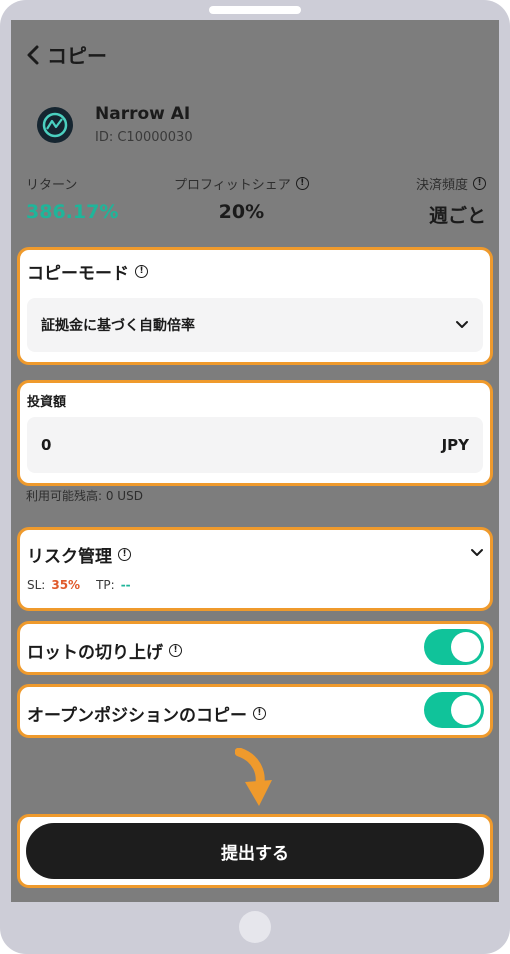  Describe the element at coordinates (105, 585) in the screenshot. I see `tp-label: TP:` at that location.